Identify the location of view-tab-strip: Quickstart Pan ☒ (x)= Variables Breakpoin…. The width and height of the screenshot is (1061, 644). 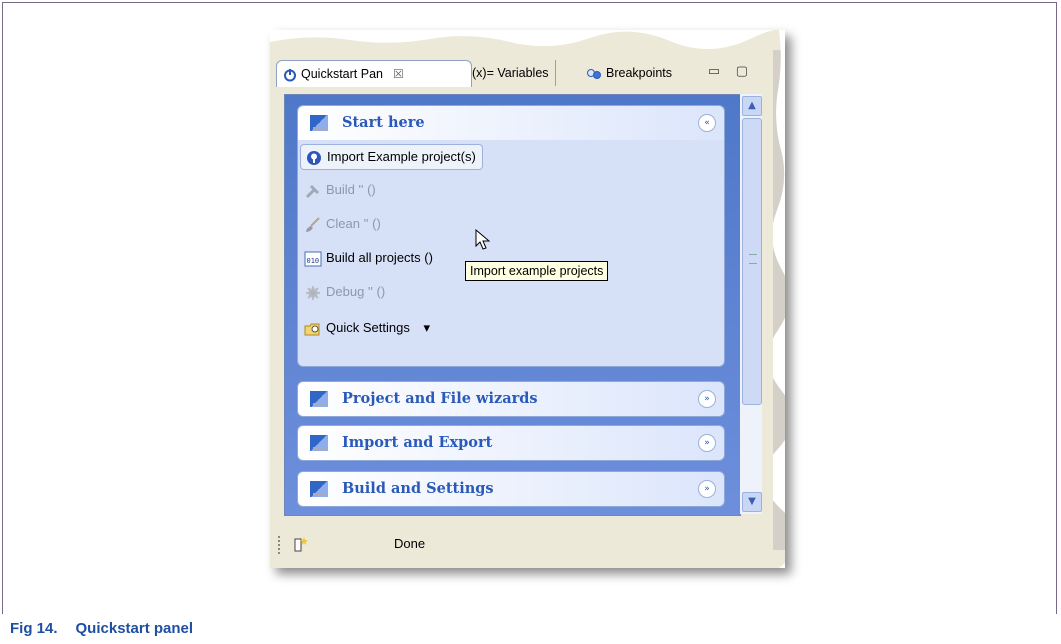
(521, 73).